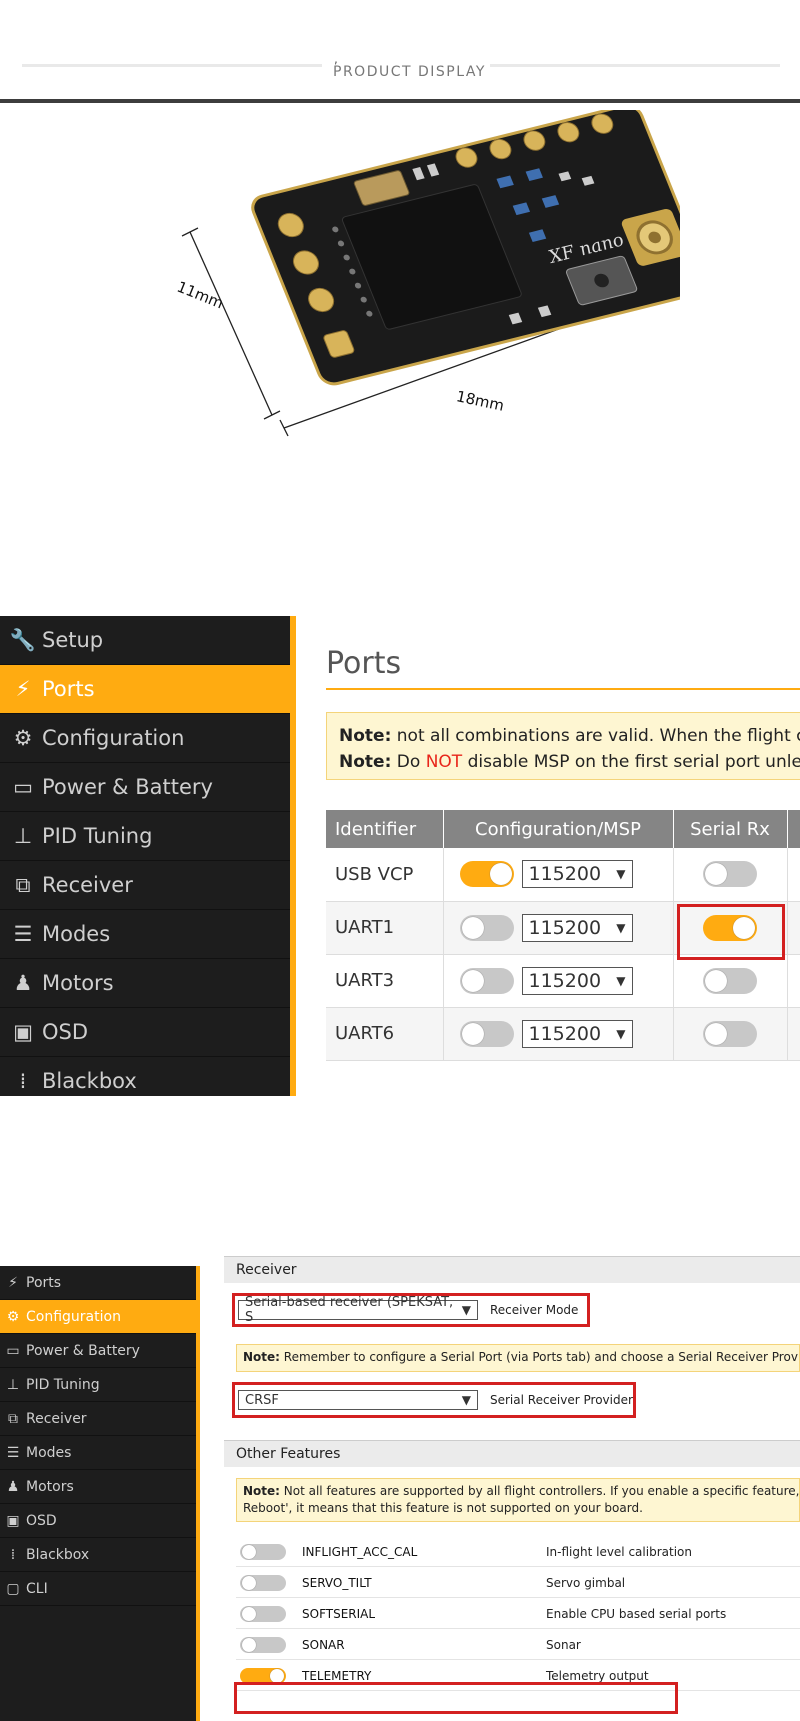  I want to click on sidebar-item-label: Motors, so click(78, 983).